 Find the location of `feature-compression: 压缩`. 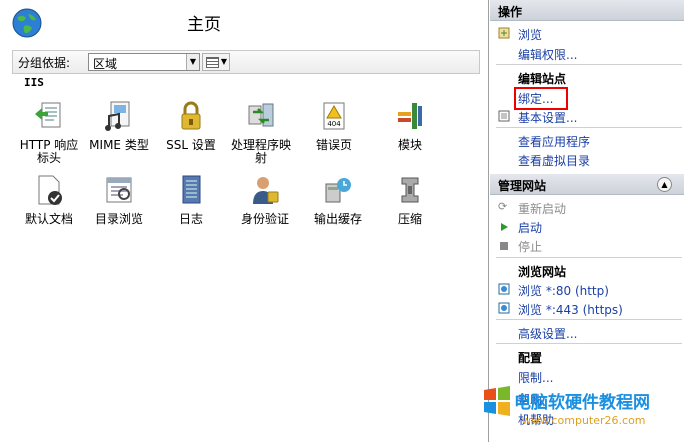

feature-compression: 压缩 is located at coordinates (410, 200).